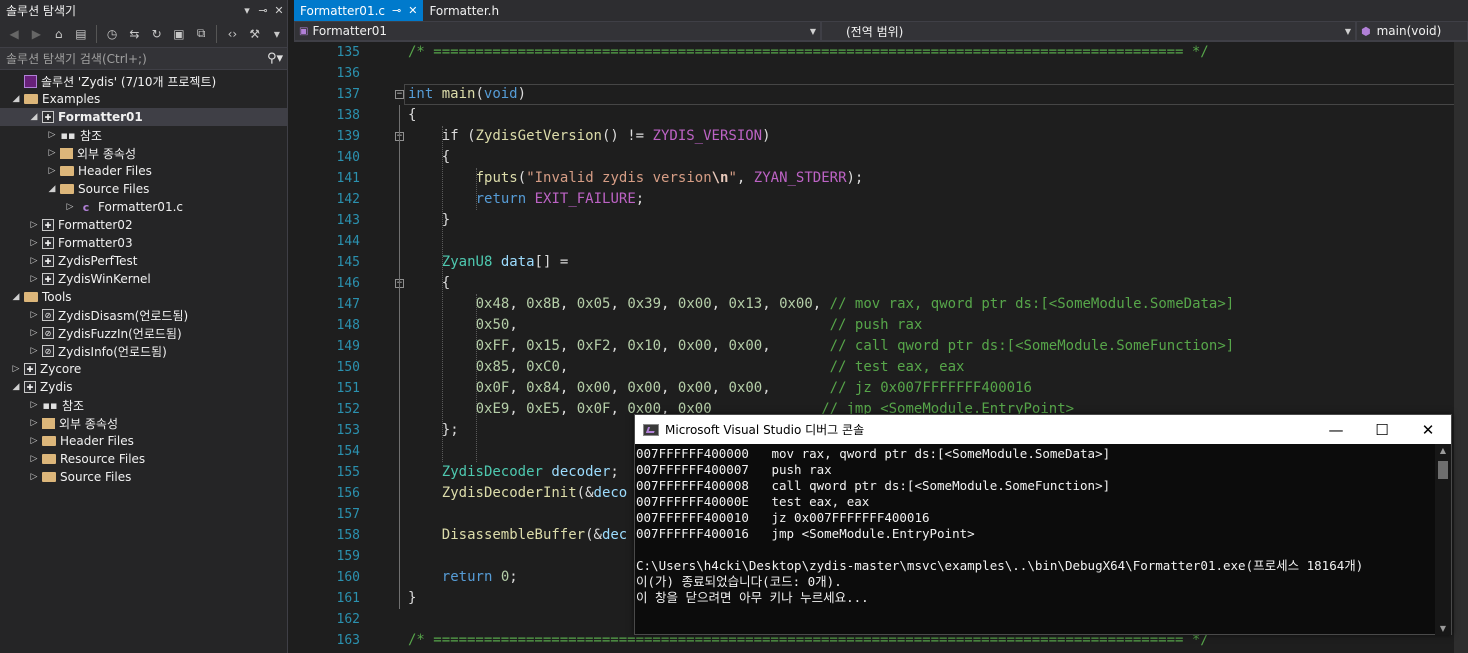 This screenshot has height=653, width=1468. Describe the element at coordinates (359, 10) in the screenshot. I see `tab-document: Formatter01.c ⊸ ✕` at that location.